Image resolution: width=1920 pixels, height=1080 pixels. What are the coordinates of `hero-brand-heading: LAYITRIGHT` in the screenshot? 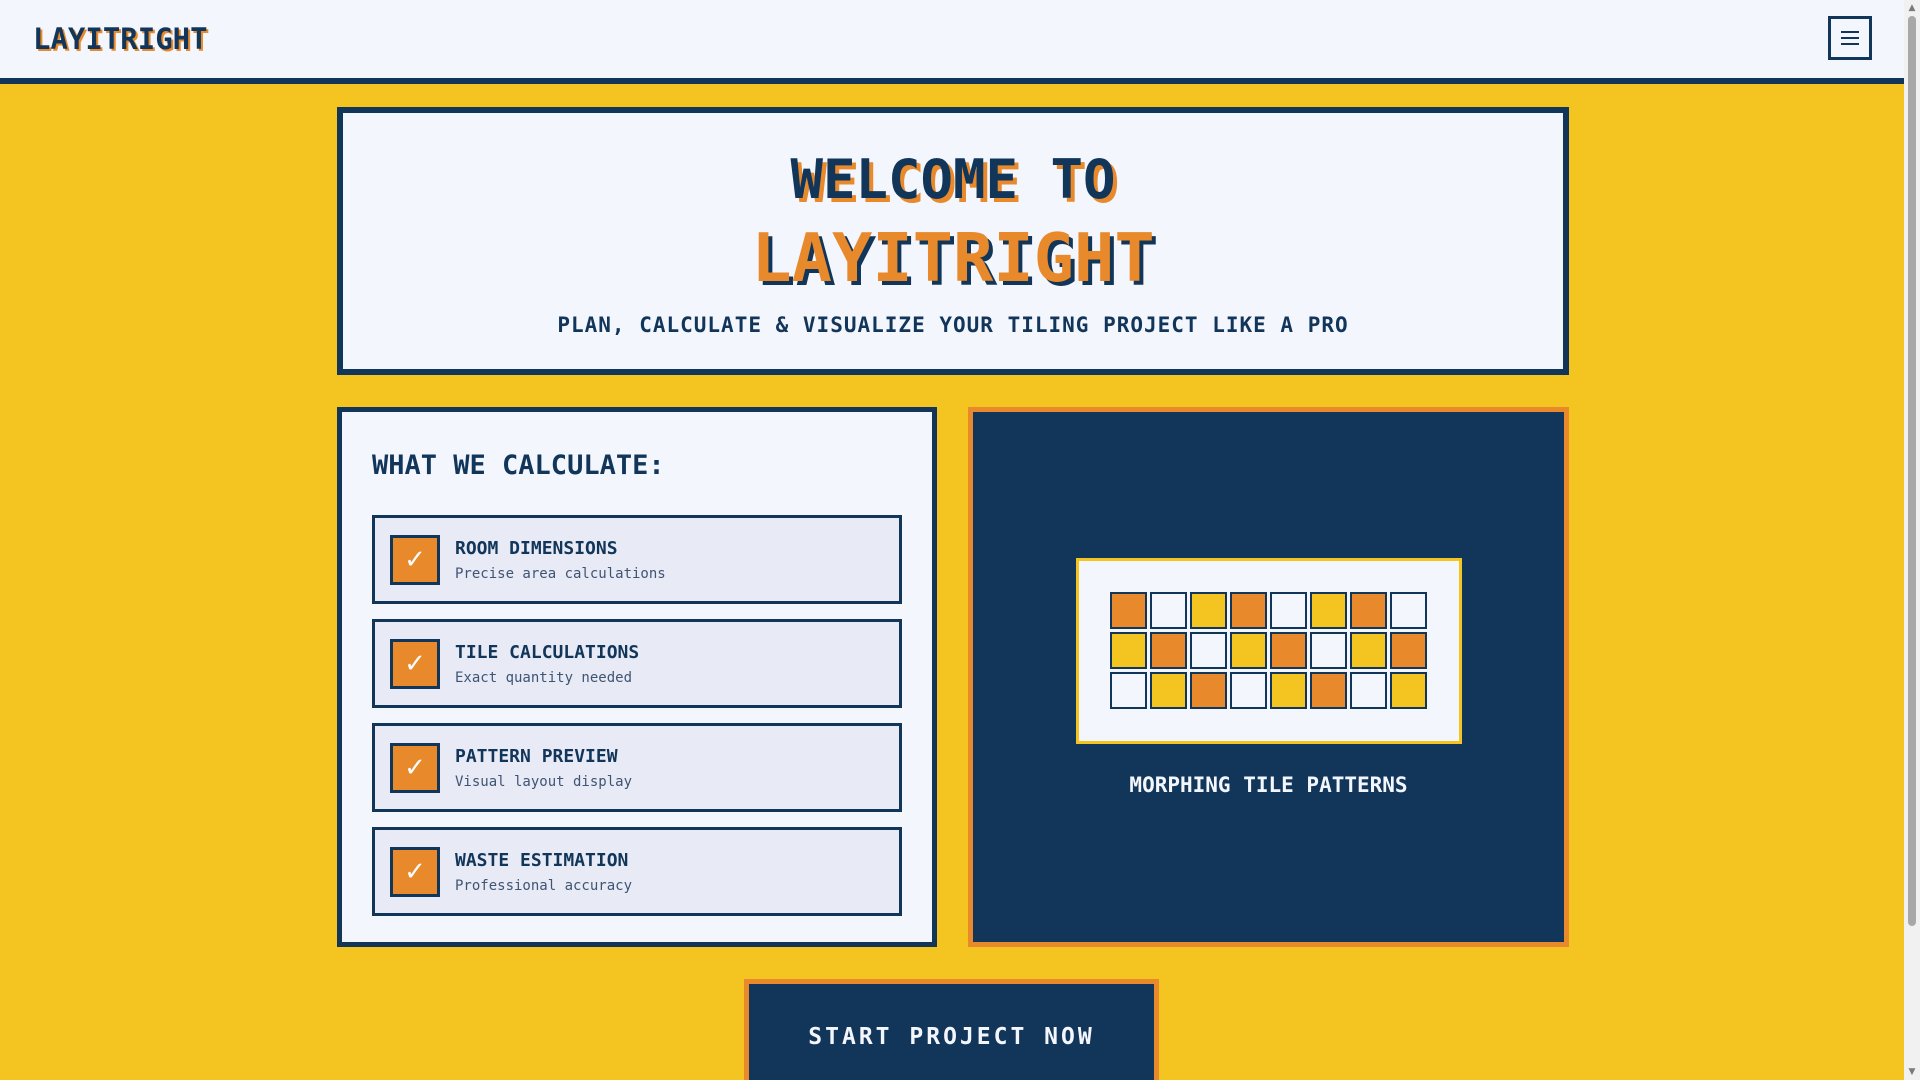 It's located at (953, 258).